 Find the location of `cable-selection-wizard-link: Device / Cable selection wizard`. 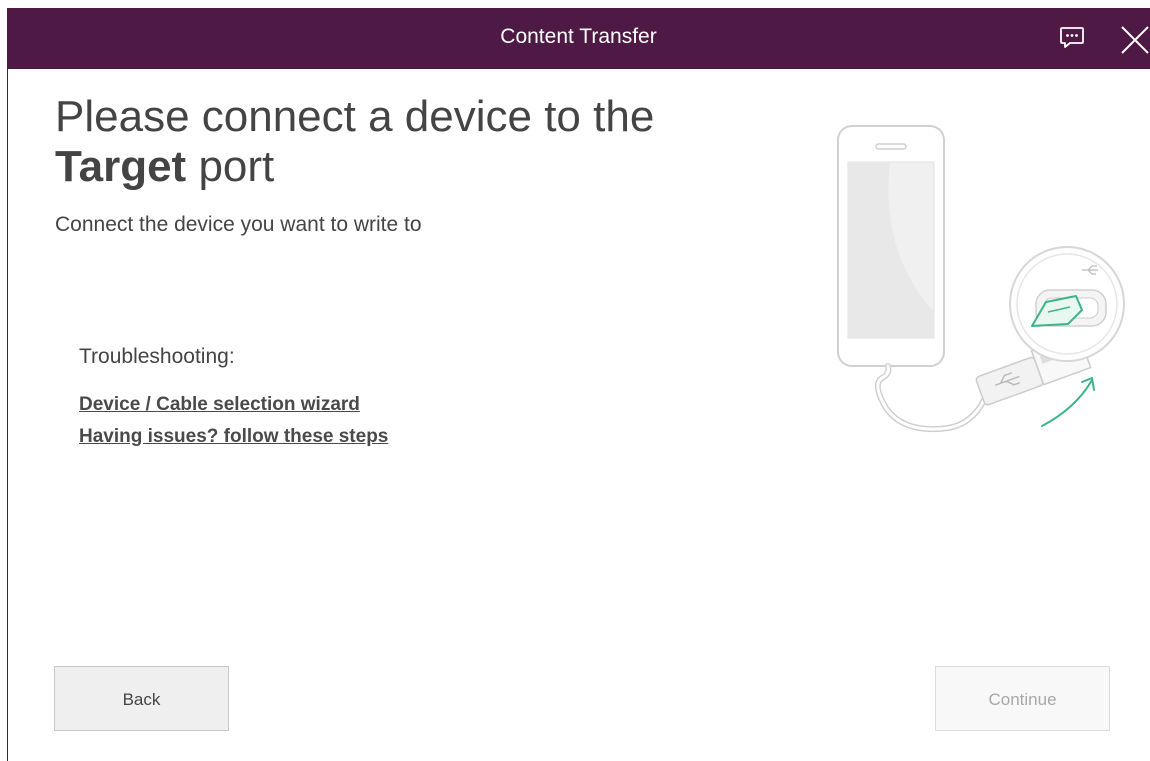

cable-selection-wizard-link: Device / Cable selection wizard is located at coordinates (219, 405).